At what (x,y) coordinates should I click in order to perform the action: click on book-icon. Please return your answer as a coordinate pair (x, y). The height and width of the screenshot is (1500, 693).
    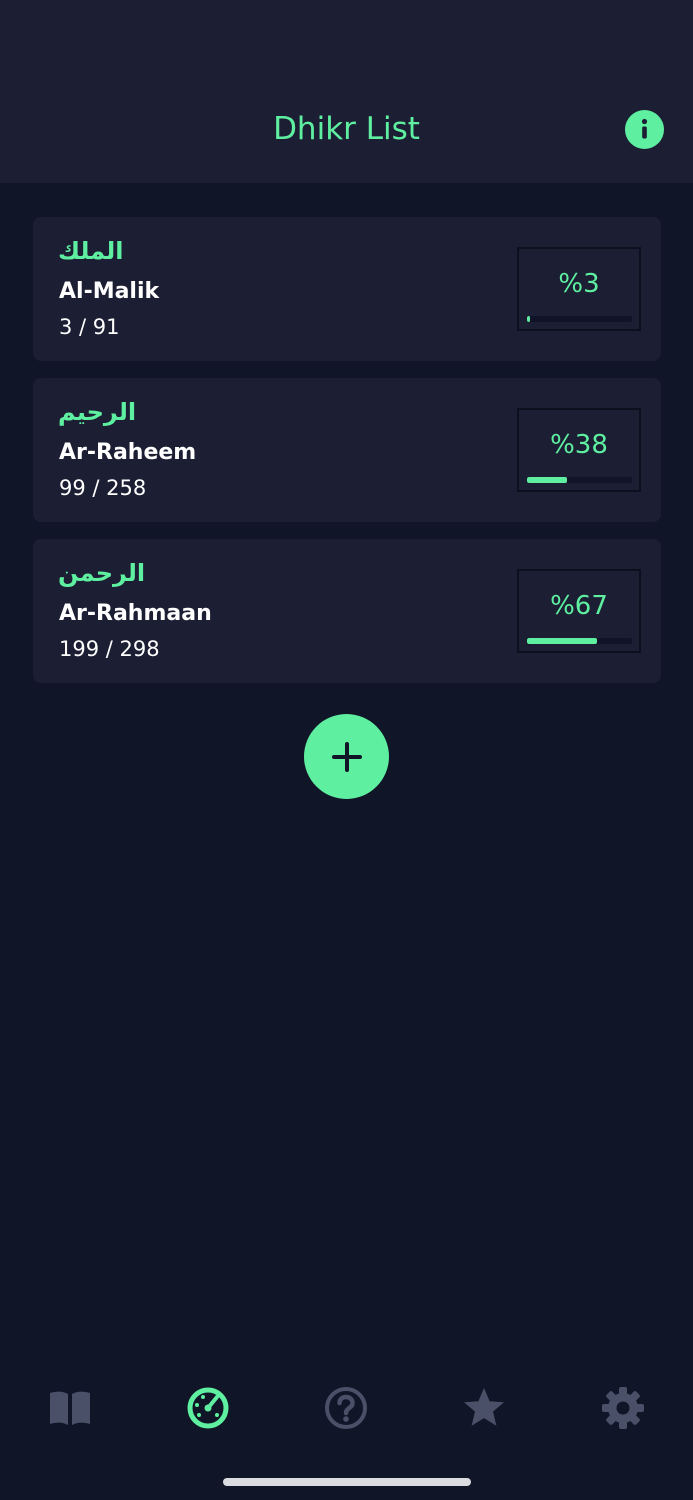
    Looking at the image, I should click on (70, 1408).